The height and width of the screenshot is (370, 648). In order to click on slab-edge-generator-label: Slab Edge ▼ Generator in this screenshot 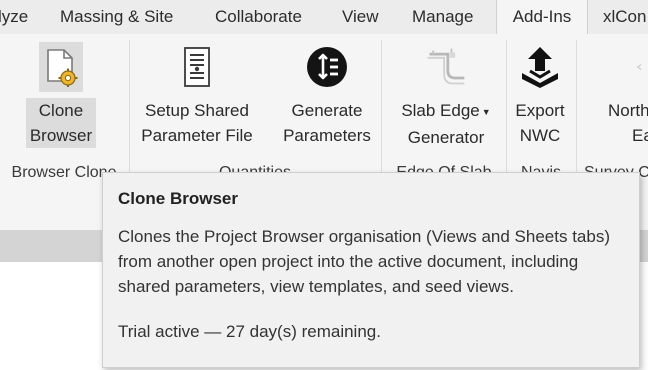, I will do `click(446, 124)`.